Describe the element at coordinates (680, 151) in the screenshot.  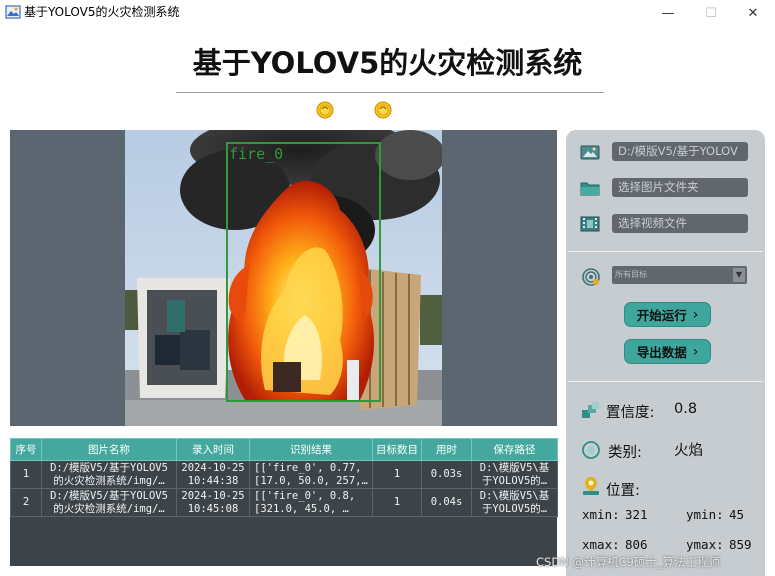
I see `image-path-field: D:/模版V5/基于YOLOV` at that location.